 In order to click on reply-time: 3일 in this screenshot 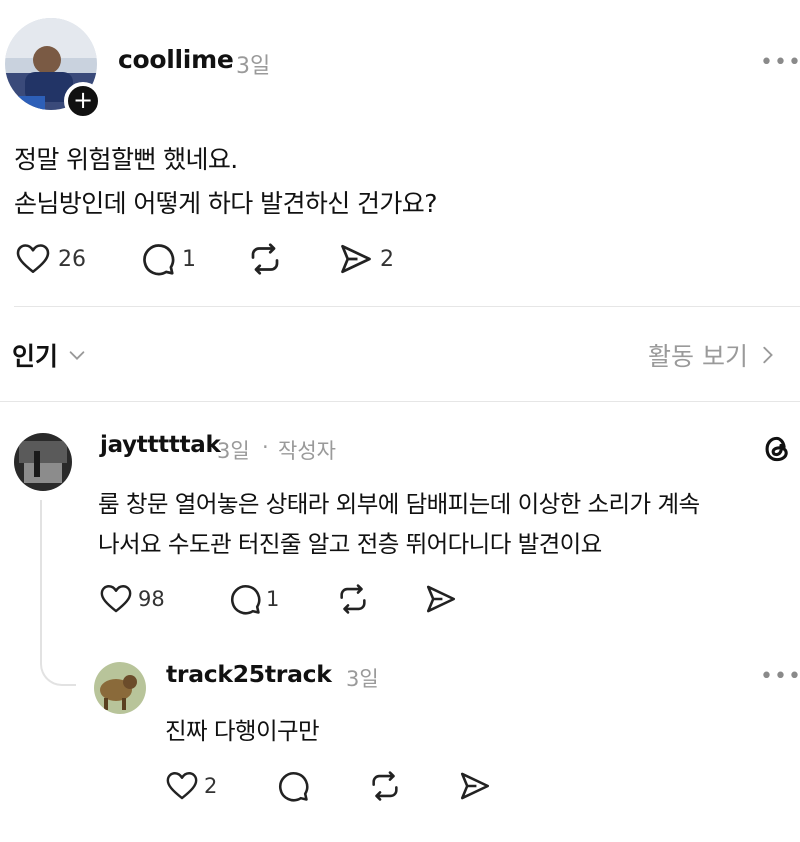, I will do `click(362, 679)`.